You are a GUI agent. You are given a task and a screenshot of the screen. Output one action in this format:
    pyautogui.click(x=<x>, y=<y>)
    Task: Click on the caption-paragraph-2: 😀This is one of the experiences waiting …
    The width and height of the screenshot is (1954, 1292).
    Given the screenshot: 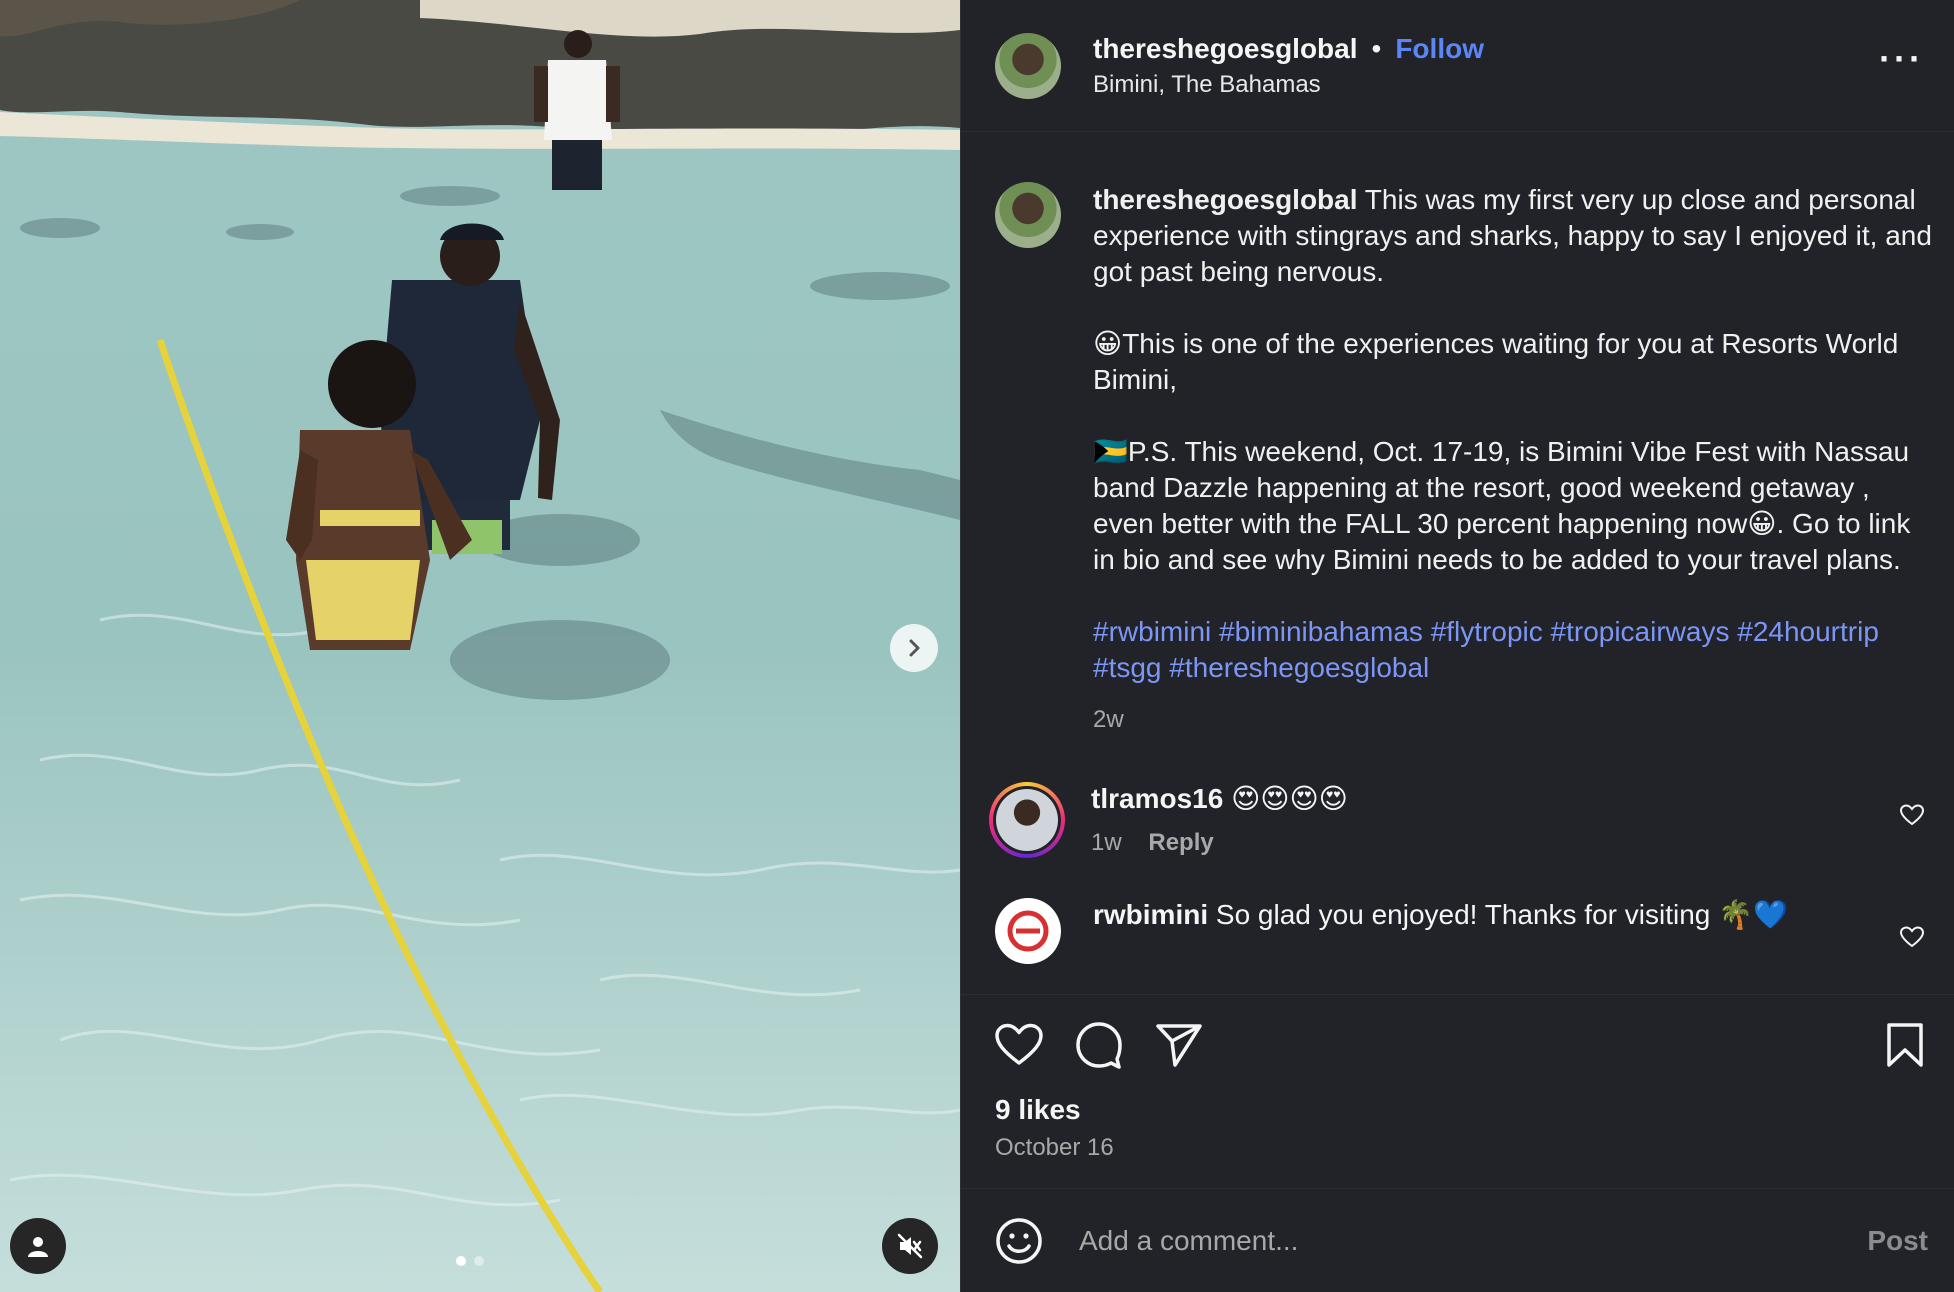 What is the action you would take?
    pyautogui.click(x=1496, y=361)
    